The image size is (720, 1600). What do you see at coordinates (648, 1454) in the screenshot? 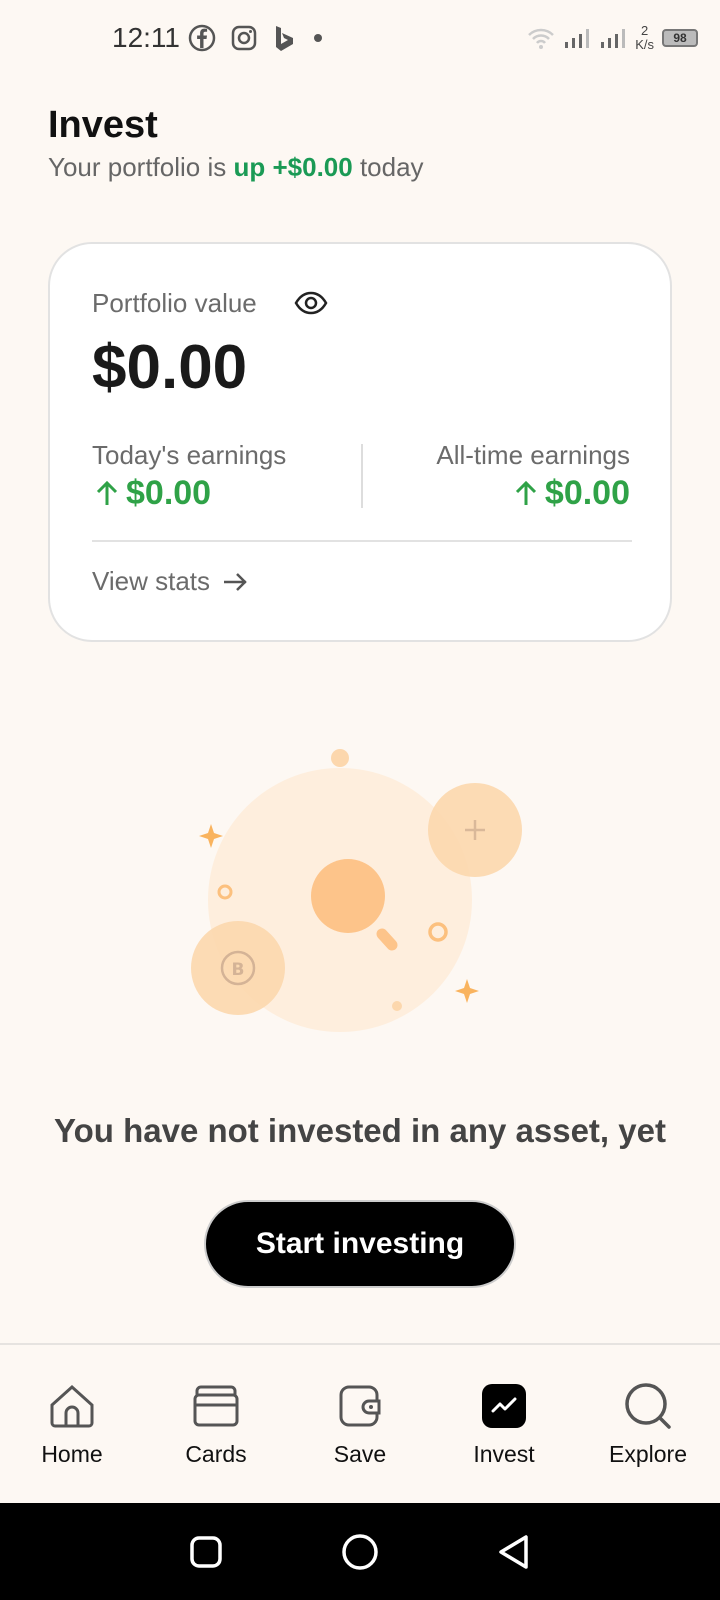
I see `nav-label-explore: Explore` at bounding box center [648, 1454].